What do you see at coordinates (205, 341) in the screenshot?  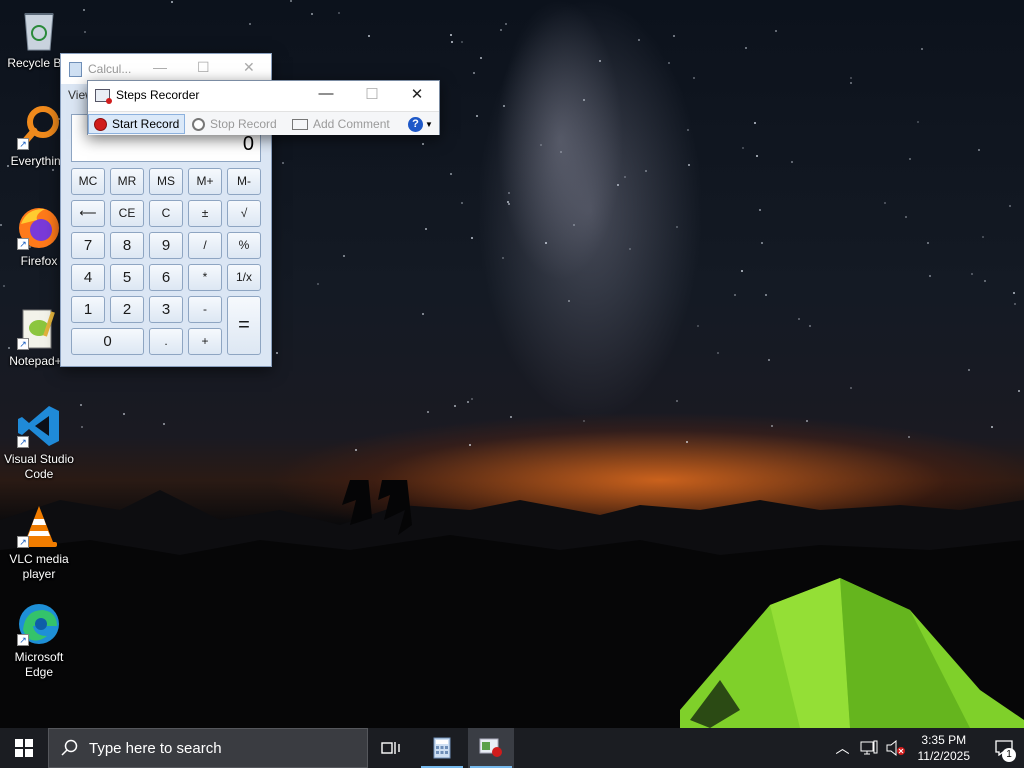 I see `add-button: +` at bounding box center [205, 341].